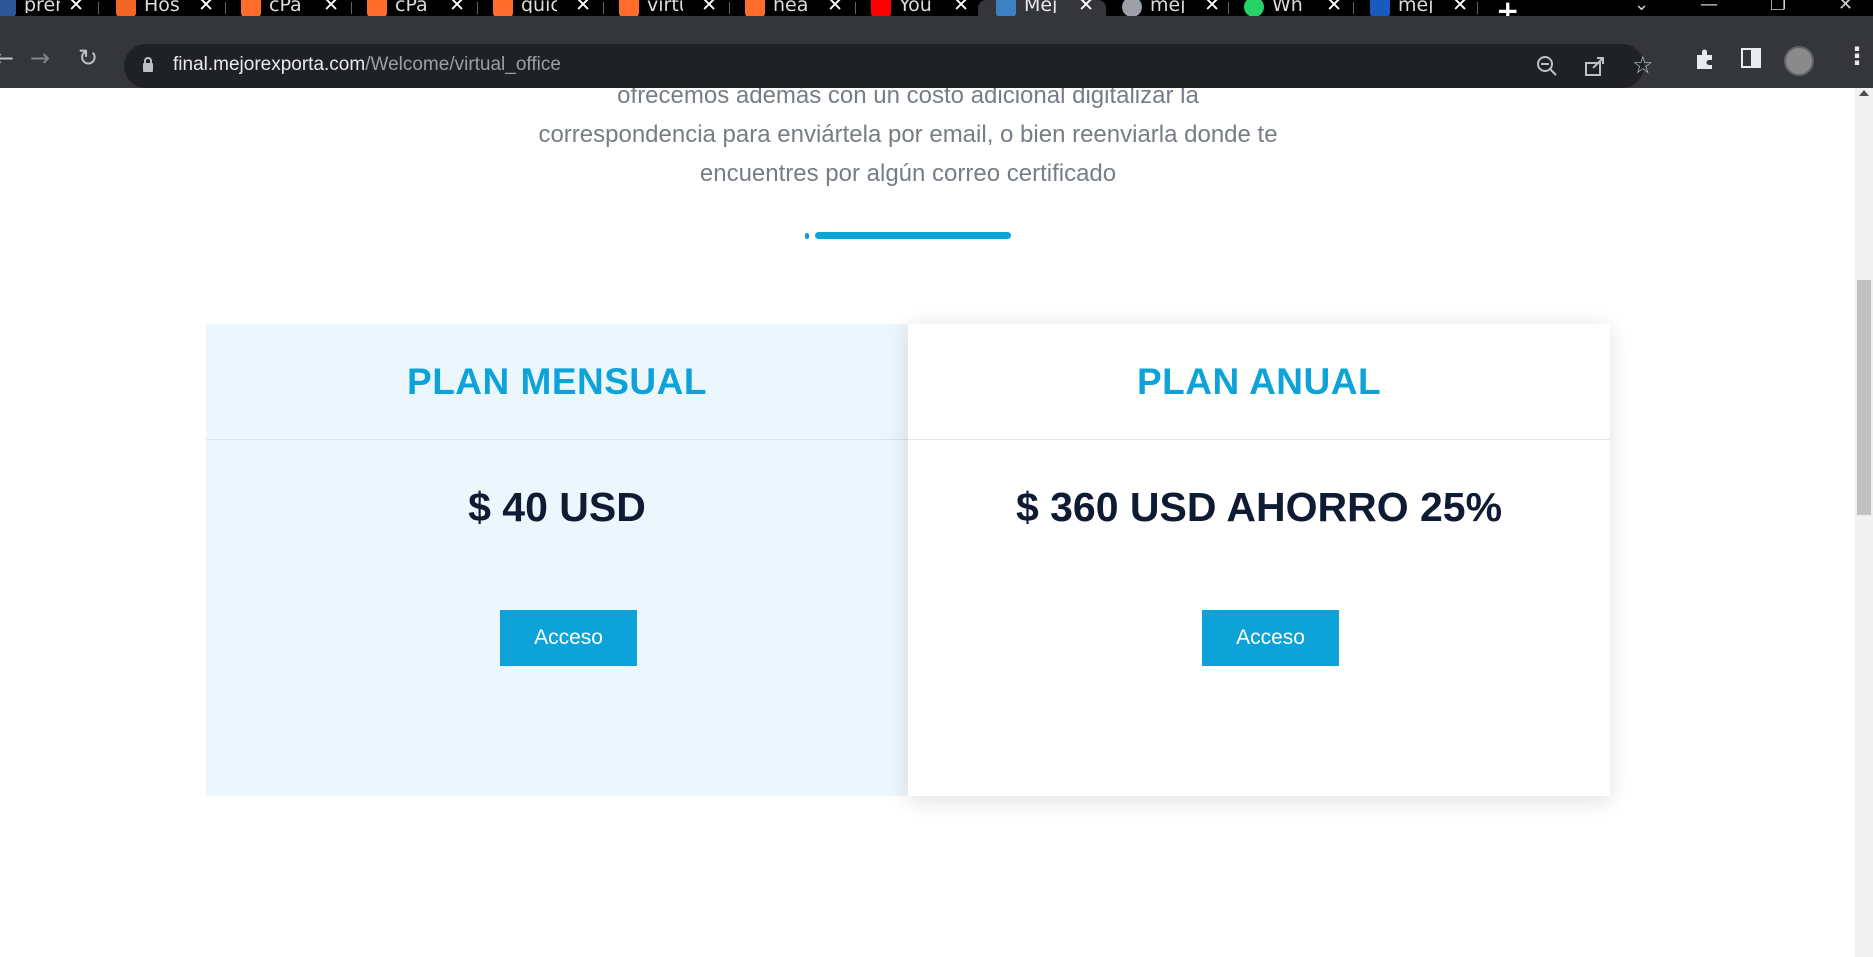  What do you see at coordinates (881, 8) in the screenshot?
I see `youtube-icon` at bounding box center [881, 8].